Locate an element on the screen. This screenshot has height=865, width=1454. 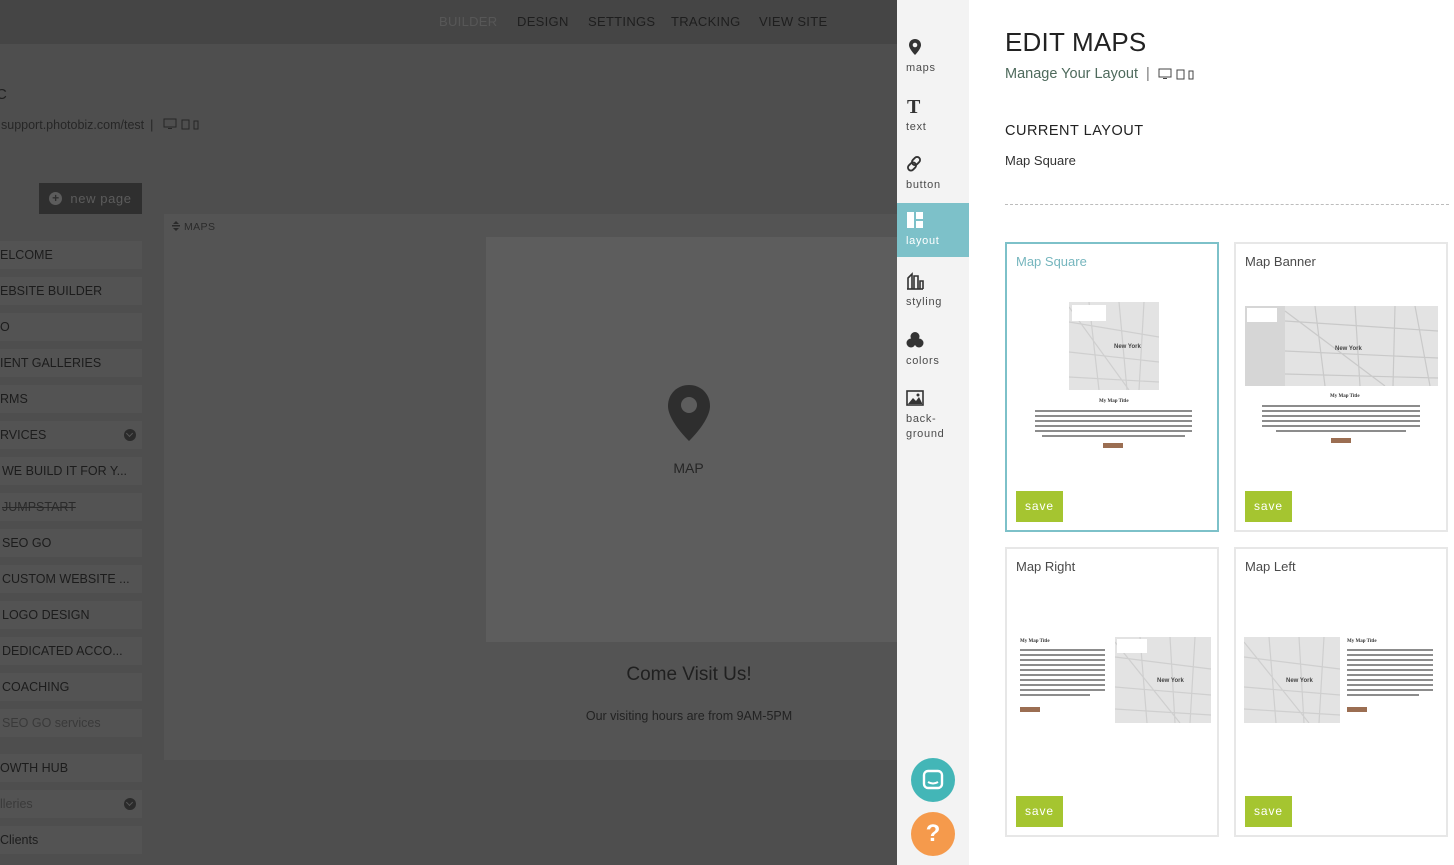
layout-thumbnail: New York is located at coordinates (1114, 346).